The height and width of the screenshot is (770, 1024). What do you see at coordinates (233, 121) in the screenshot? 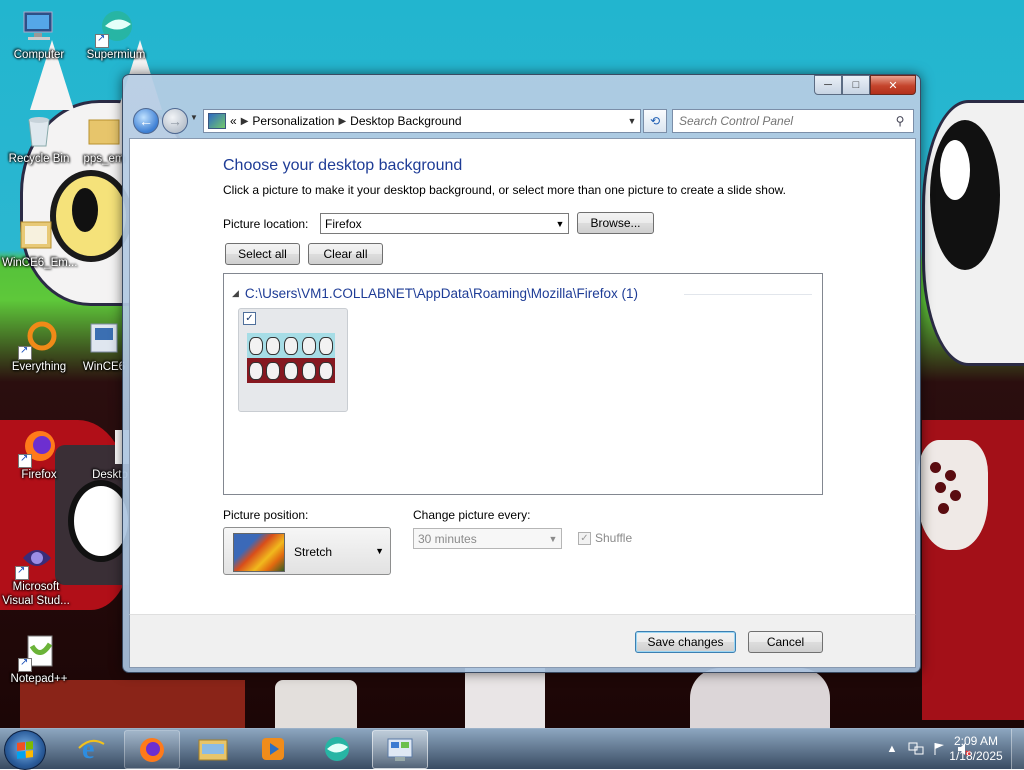
I see `breadcrumb-overflow: «` at bounding box center [233, 121].